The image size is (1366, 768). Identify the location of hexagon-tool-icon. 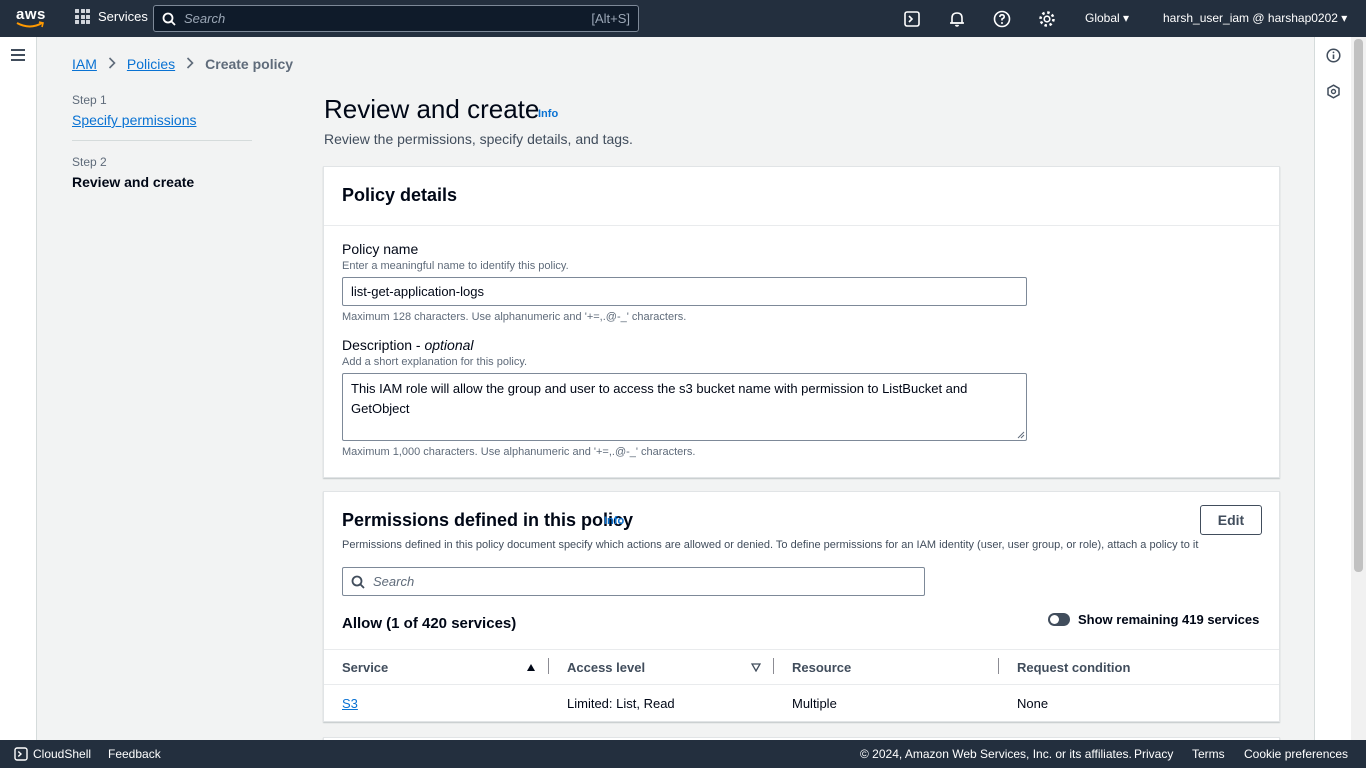
(1333, 91).